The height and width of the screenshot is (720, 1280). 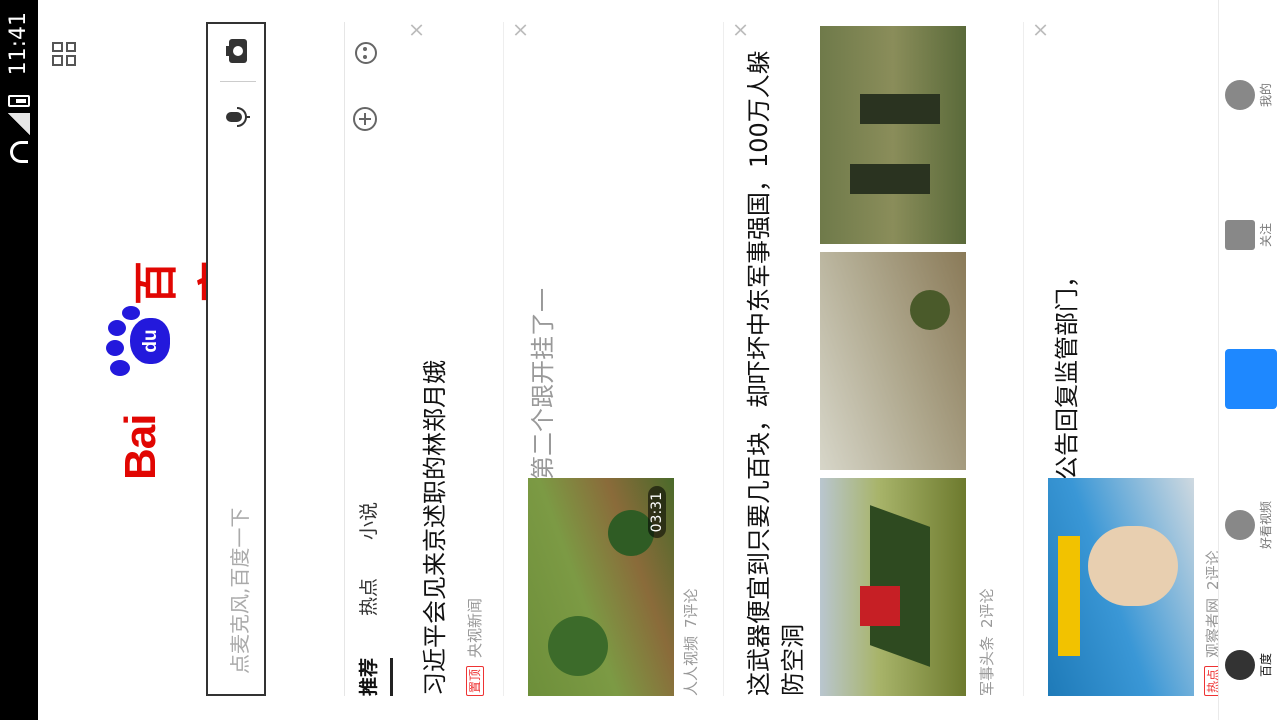 I want to click on news-card: × 习近平会见来京述职的林郑月娥 置顶 央视新闻, so click(x=452, y=359).